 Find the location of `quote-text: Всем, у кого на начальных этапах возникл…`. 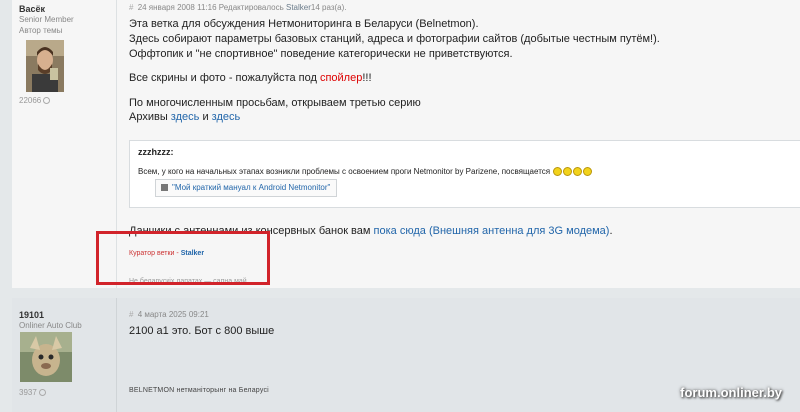

quote-text: Всем, у кого на начальных этапах возникл… is located at coordinates (365, 172).